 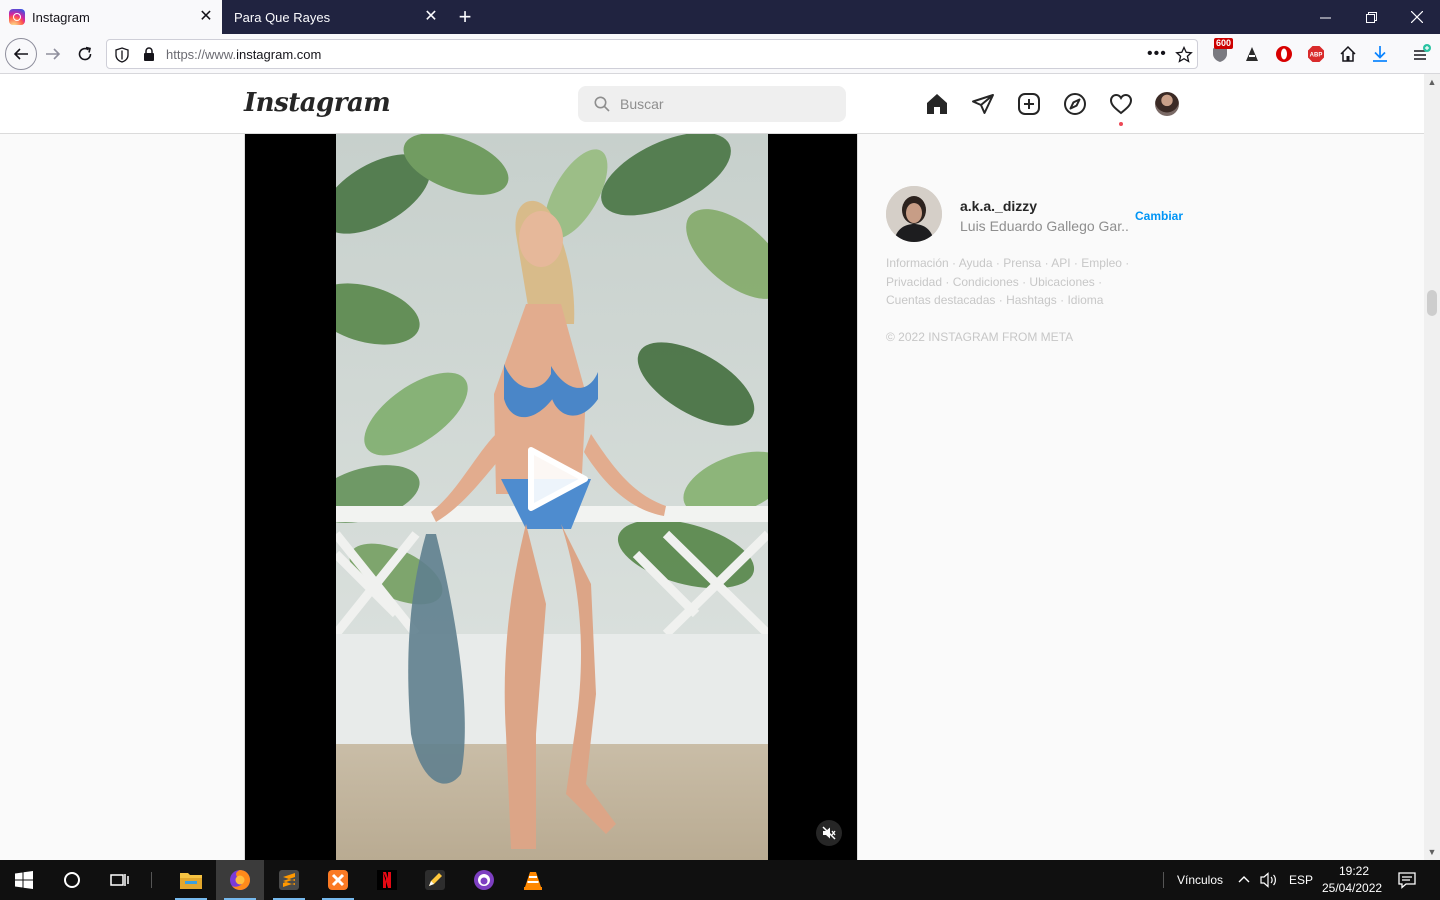 What do you see at coordinates (983, 104) in the screenshot?
I see `direct-messages-icon` at bounding box center [983, 104].